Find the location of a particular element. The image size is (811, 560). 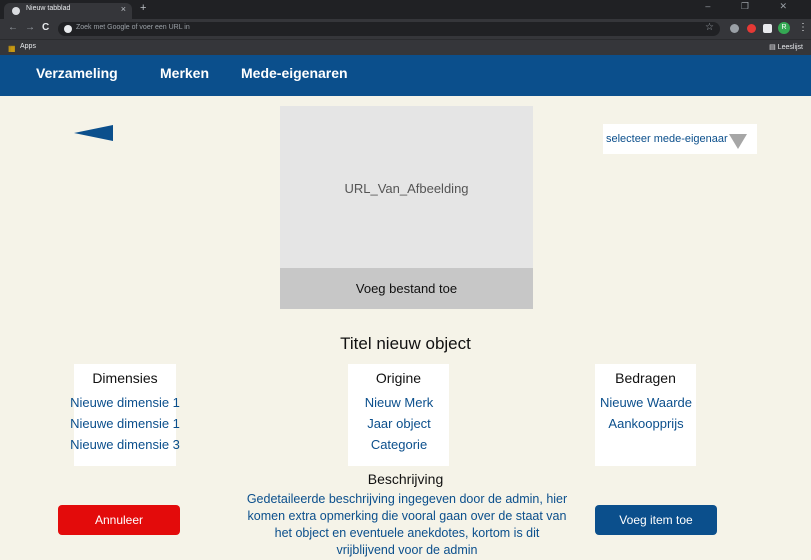

amount-item: Aankoopprijs is located at coordinates (646, 423).